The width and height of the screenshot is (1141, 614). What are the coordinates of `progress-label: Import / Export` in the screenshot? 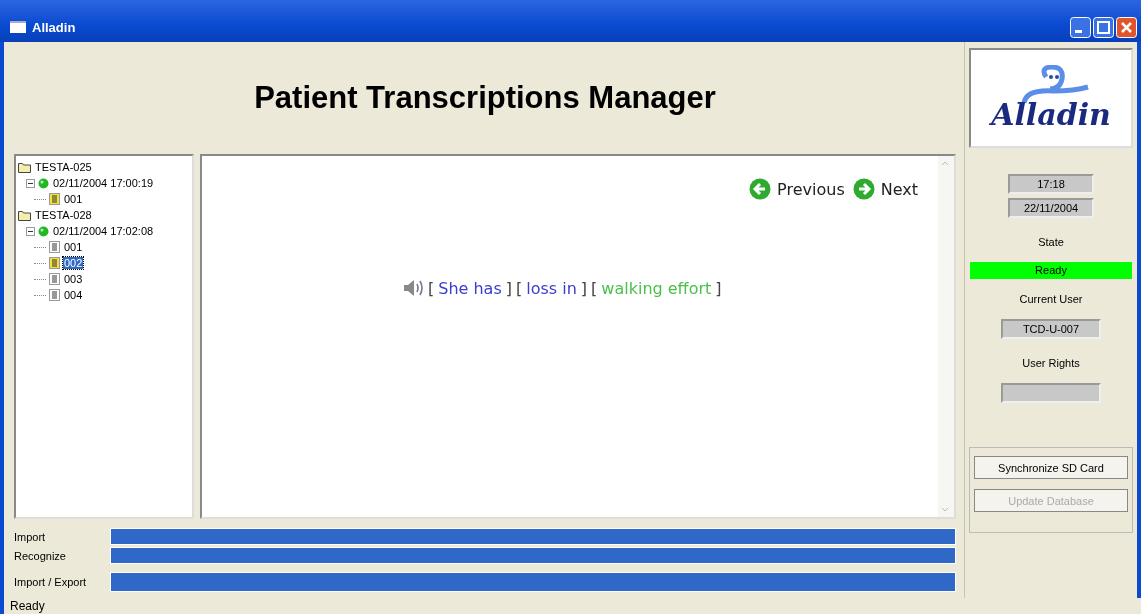 It's located at (51, 582).